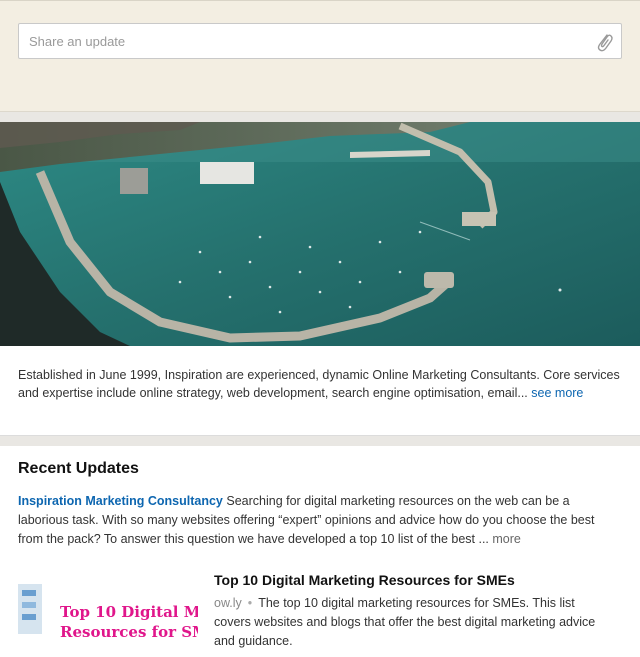 This screenshot has height=657, width=640. I want to click on see-more-link: see more, so click(557, 393).